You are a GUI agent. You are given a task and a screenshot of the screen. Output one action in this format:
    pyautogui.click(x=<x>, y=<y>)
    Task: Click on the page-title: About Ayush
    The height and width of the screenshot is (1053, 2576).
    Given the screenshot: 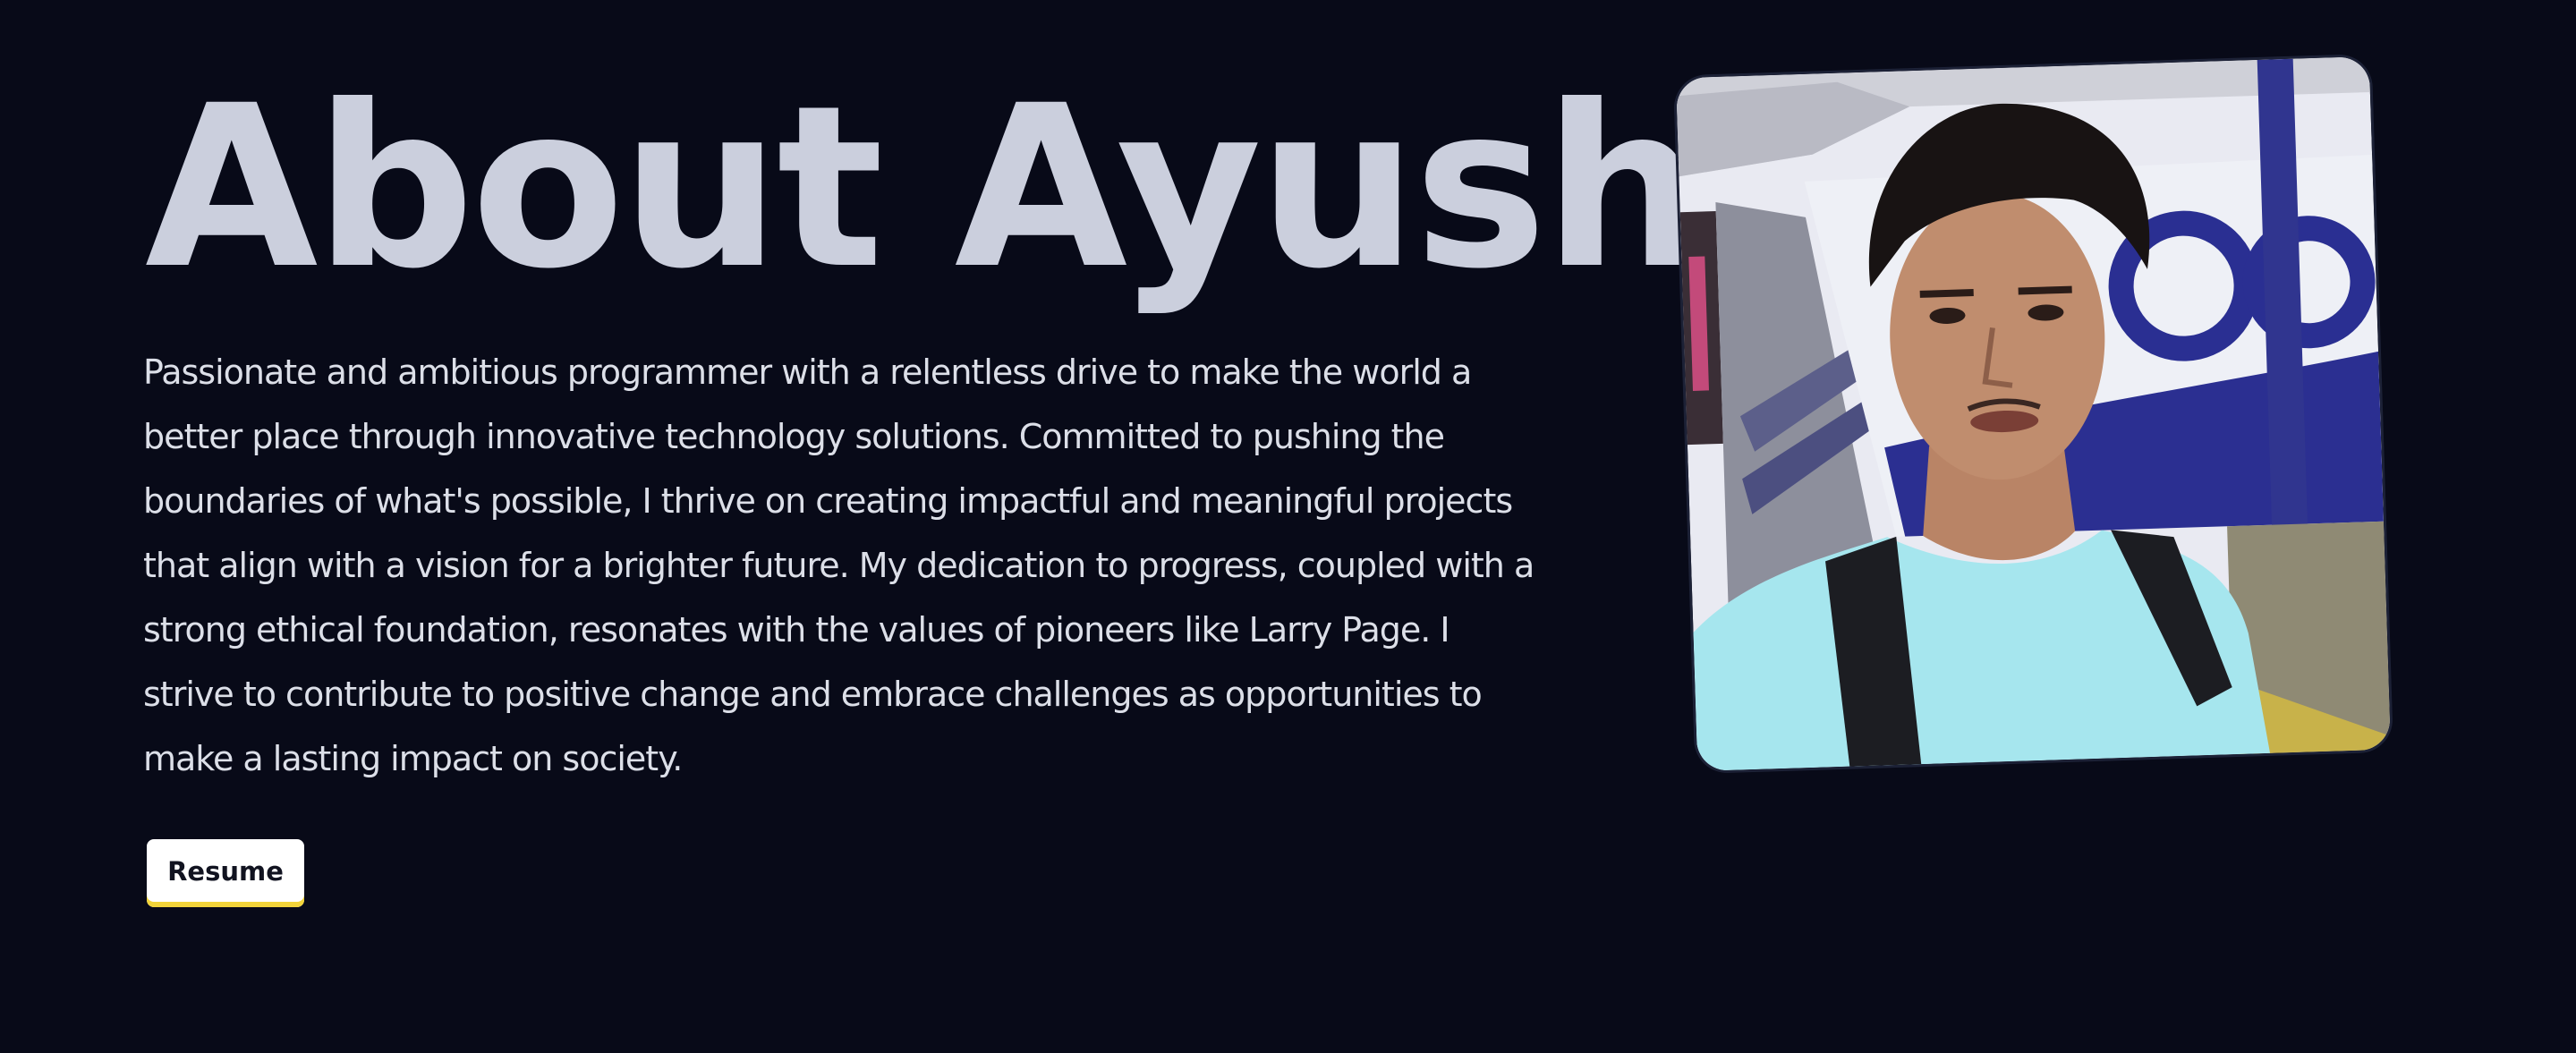 What is the action you would take?
    pyautogui.click(x=924, y=187)
    